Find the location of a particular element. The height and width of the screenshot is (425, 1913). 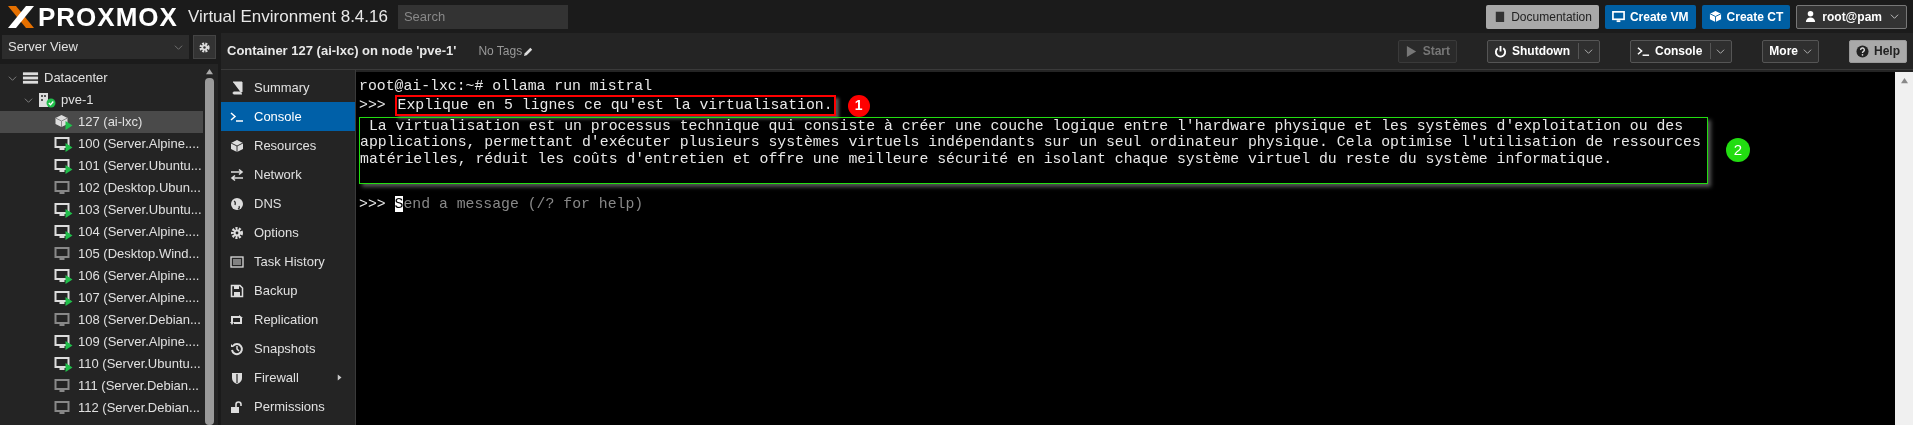

arrows-exchange-icon is located at coordinates (237, 174).